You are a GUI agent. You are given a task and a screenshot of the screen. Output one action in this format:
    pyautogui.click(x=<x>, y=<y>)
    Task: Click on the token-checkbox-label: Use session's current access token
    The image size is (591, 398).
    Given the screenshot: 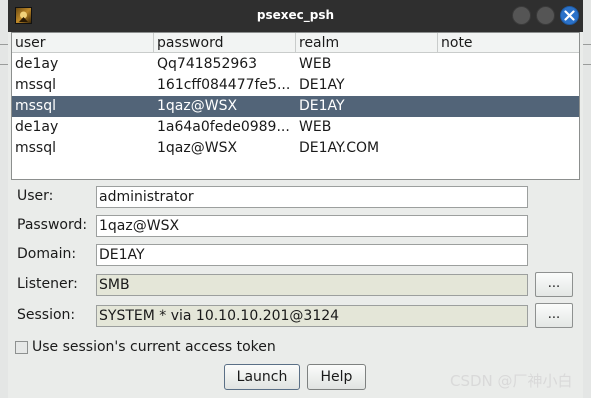 What is the action you would take?
    pyautogui.click(x=154, y=347)
    